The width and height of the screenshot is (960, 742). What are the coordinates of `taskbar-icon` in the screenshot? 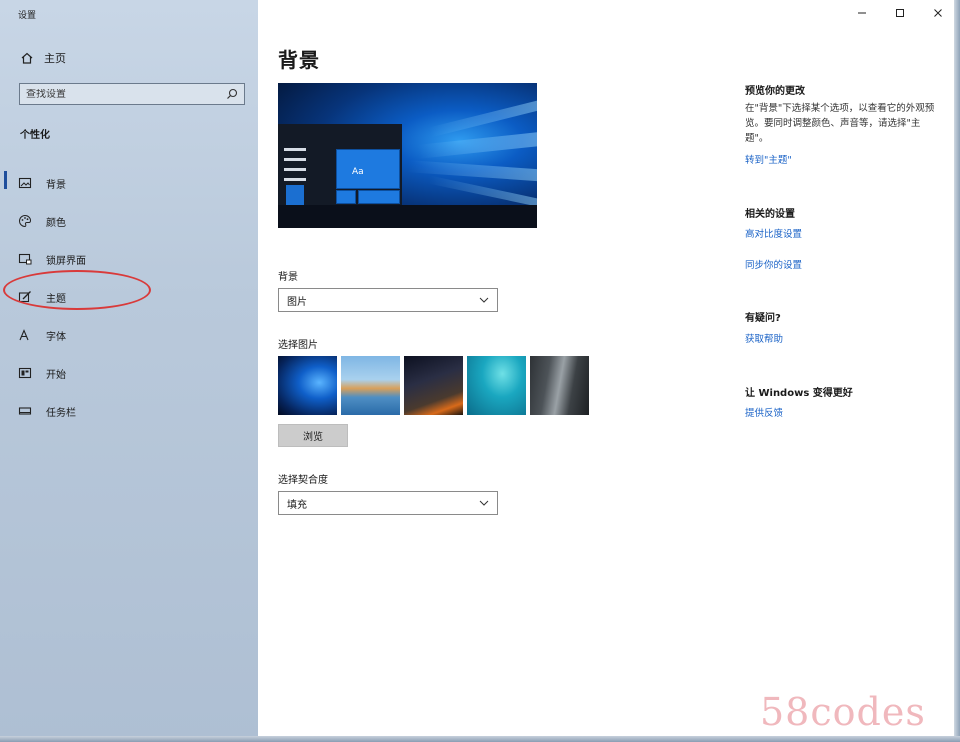 It's located at (25, 411).